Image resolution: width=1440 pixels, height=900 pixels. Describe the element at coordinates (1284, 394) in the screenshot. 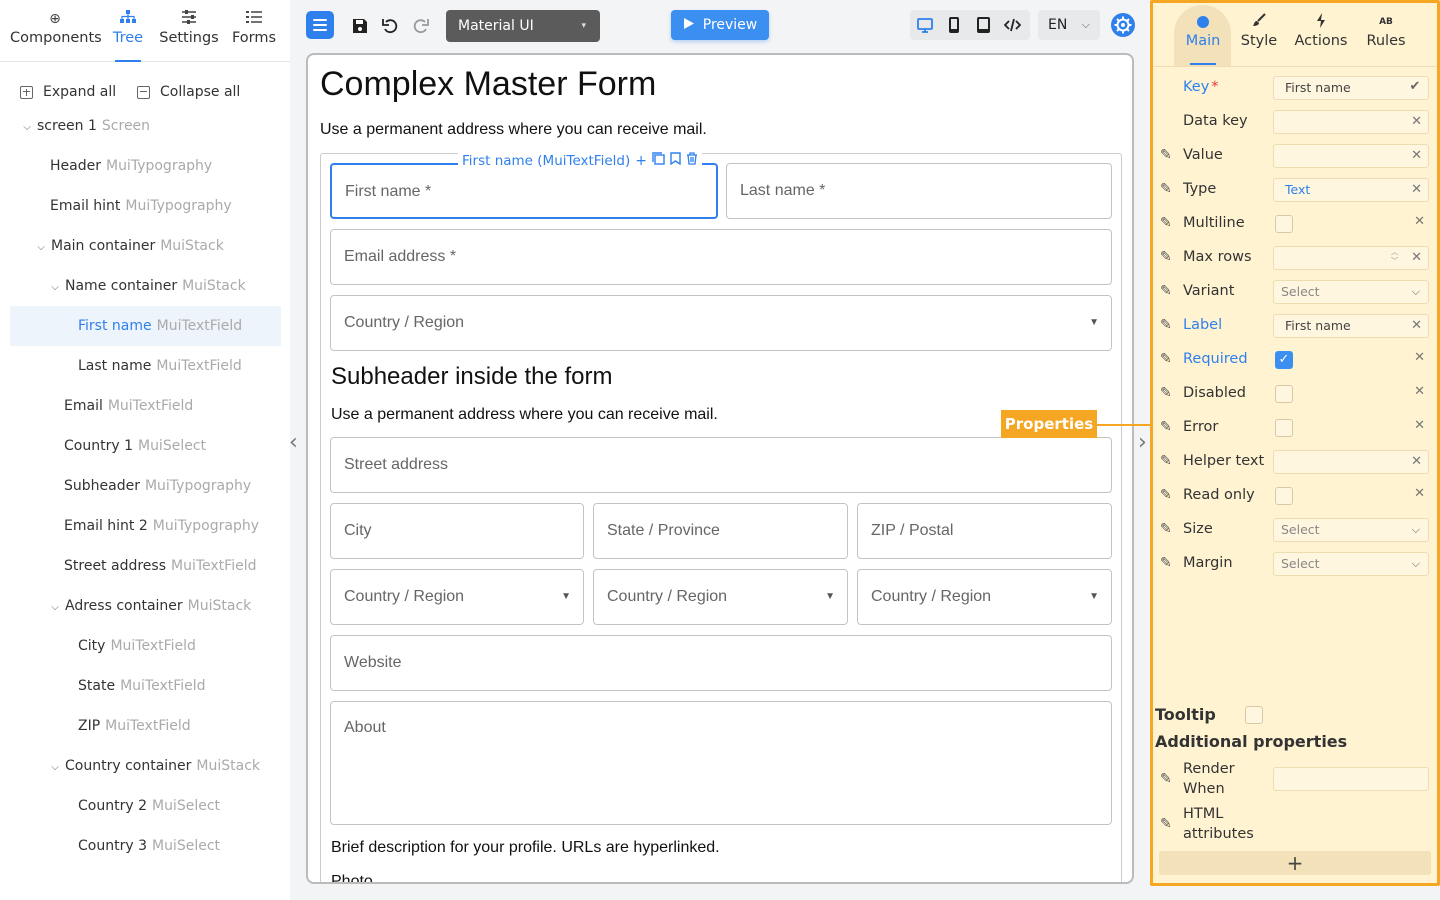

I see `disabled-checkbox` at that location.